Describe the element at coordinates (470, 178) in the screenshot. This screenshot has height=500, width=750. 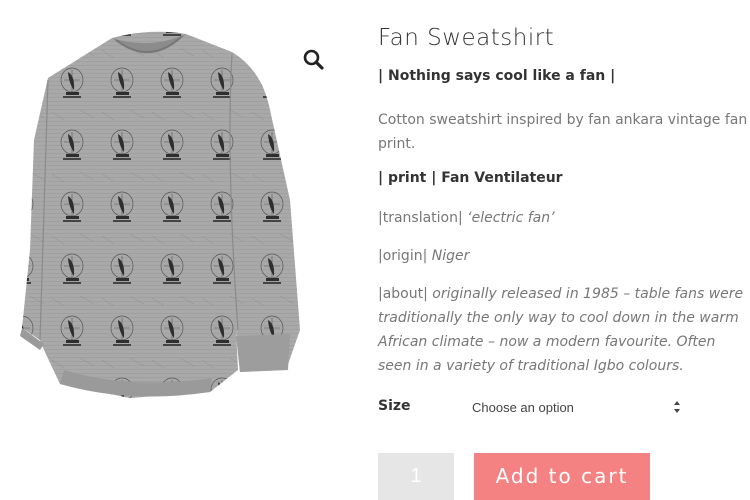
I see `print-name: | print | Fan Ventilateur` at that location.